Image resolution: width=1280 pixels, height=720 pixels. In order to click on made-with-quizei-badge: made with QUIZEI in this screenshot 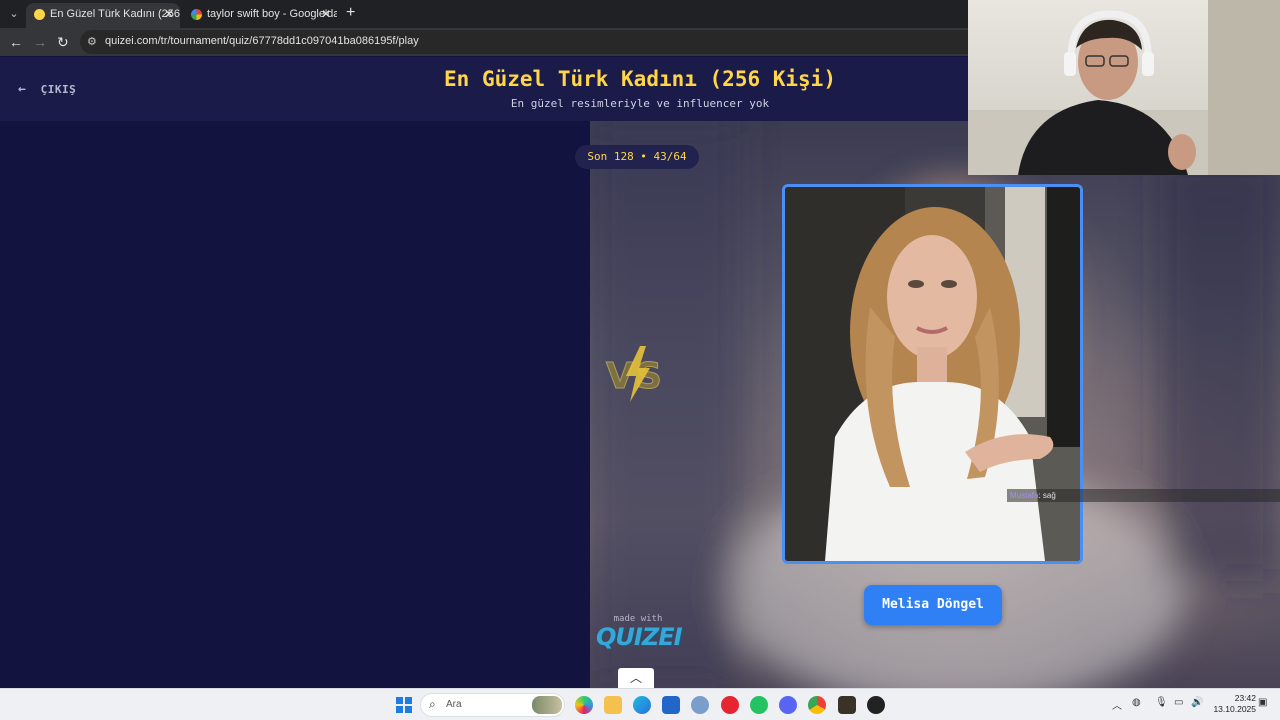, I will do `click(639, 632)`.